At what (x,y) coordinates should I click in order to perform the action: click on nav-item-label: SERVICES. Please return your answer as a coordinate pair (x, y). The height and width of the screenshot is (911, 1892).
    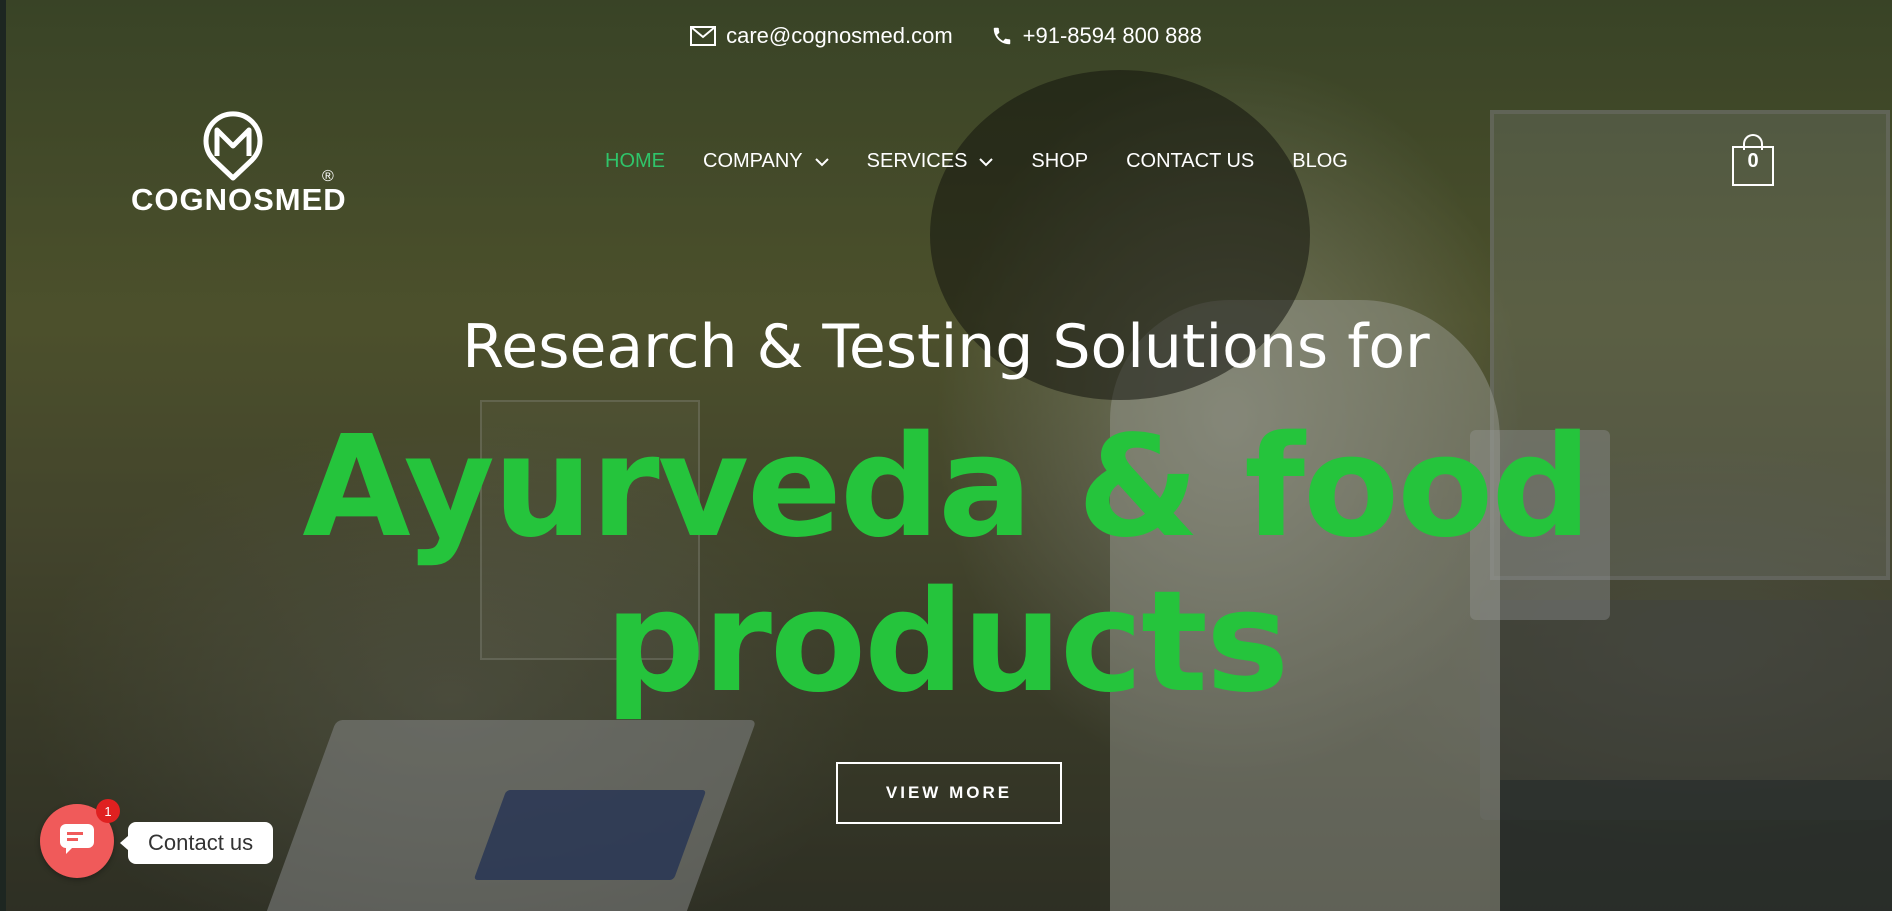
    Looking at the image, I should click on (917, 161).